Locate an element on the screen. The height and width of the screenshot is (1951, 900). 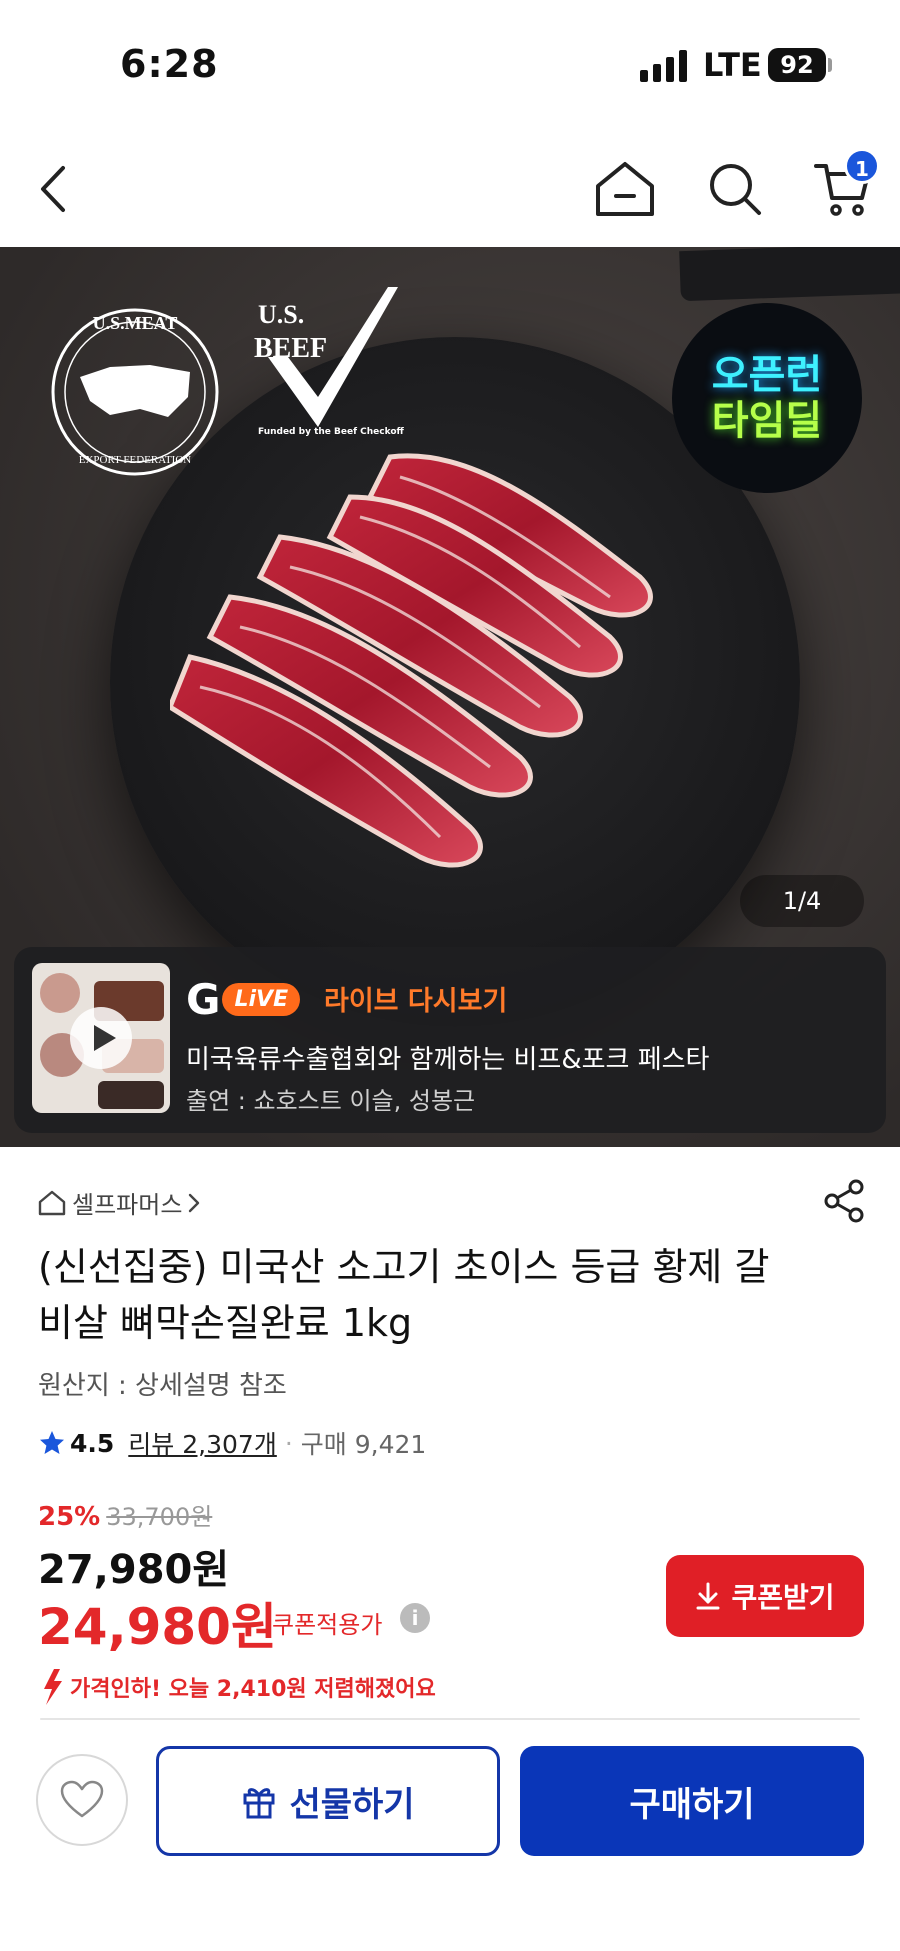
glive-logo: G LiVE is located at coordinates (243, 999).